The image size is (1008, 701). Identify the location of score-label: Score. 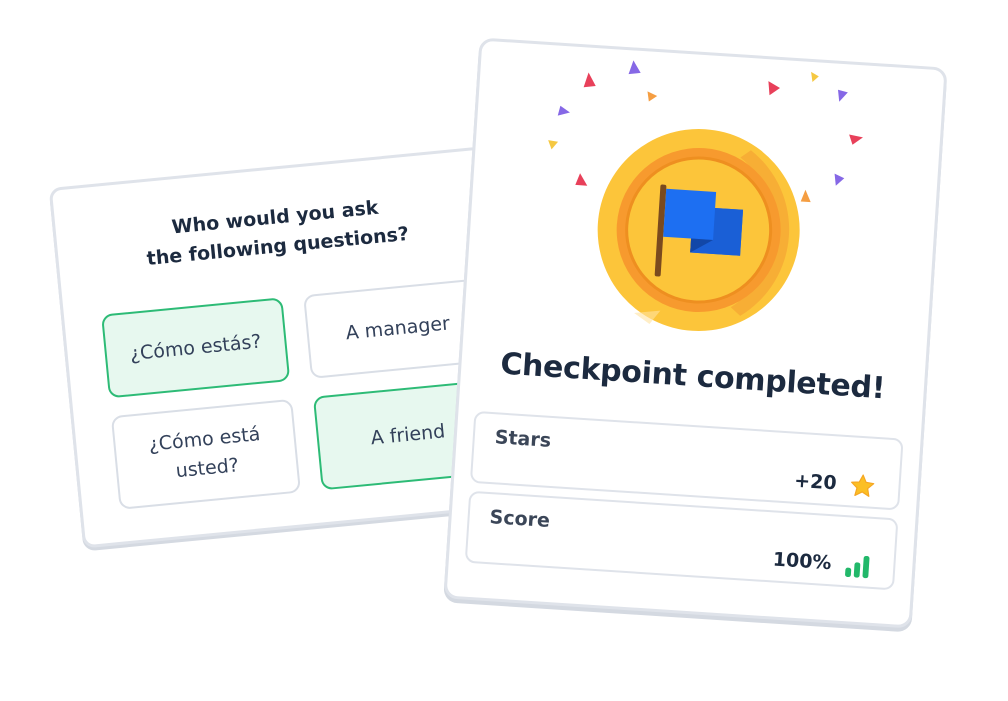
(519, 519).